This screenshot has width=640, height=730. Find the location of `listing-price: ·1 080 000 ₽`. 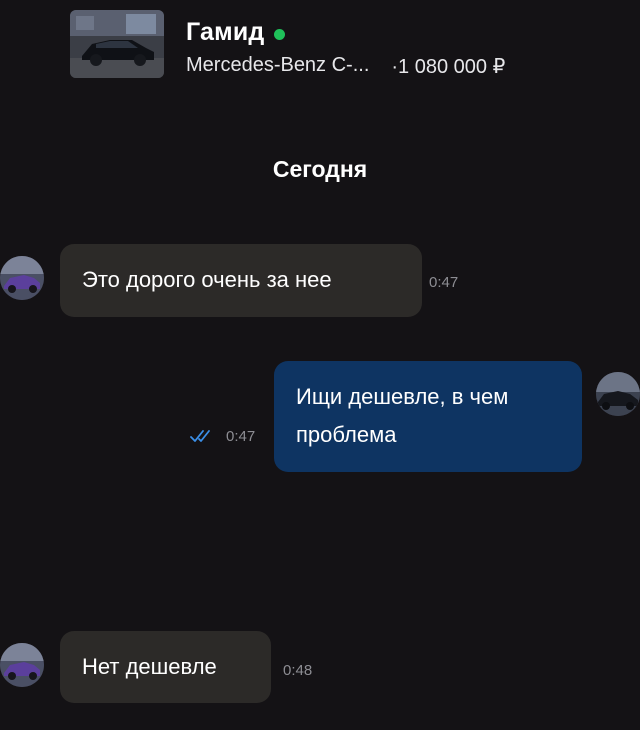

listing-price: ·1 080 000 ₽ is located at coordinates (448, 67).